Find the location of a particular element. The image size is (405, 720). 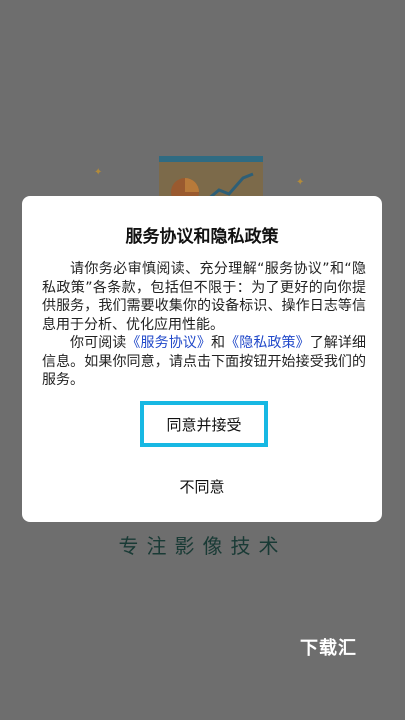

dialog-title: 服务协议和隐私政策 is located at coordinates (202, 237).